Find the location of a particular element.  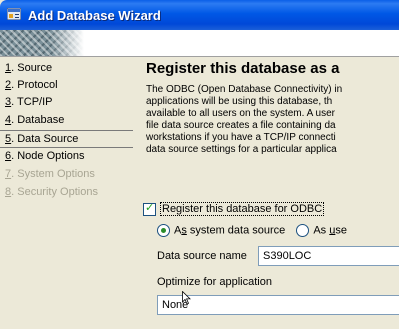

system-data-source-radio is located at coordinates (163, 230).